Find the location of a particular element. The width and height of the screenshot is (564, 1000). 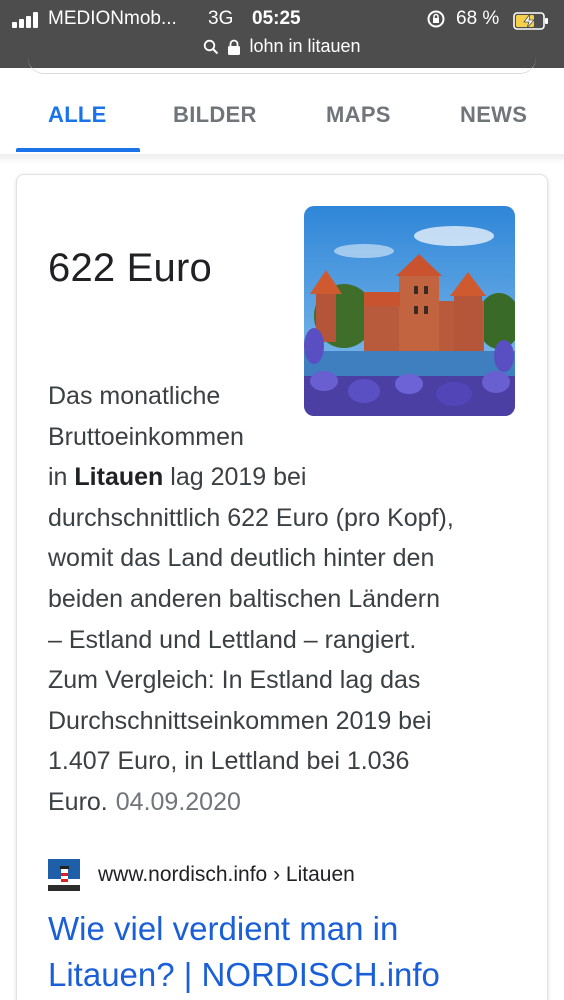

snippet-highlight: Litauen is located at coordinates (119, 477).